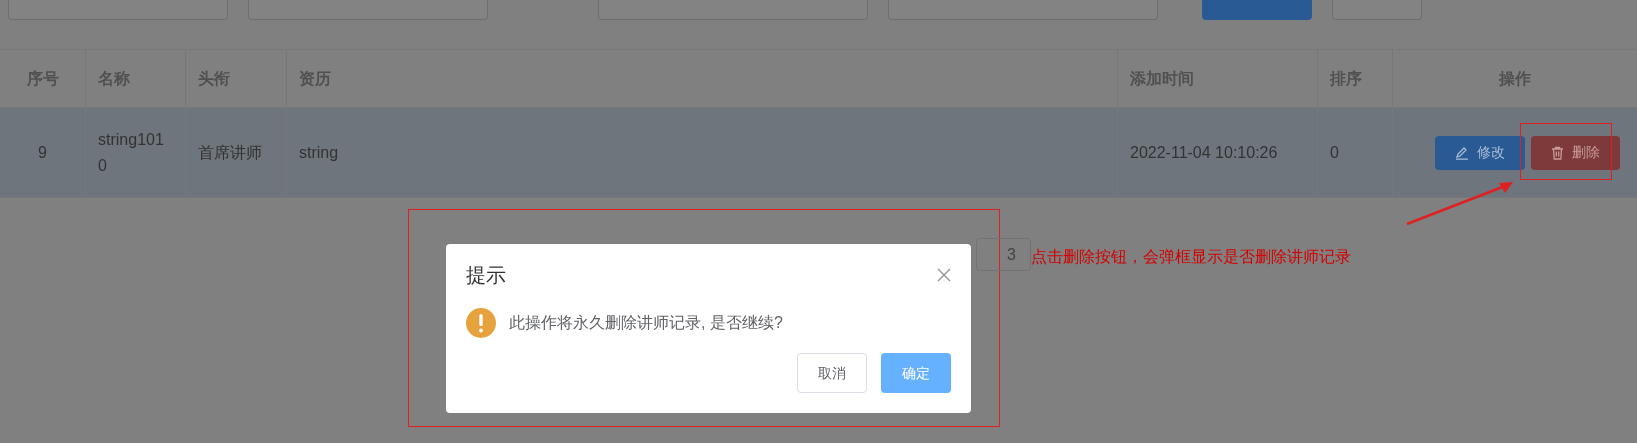 The width and height of the screenshot is (1637, 443). Describe the element at coordinates (230, 152) in the screenshot. I see `table-cell-text: 首席讲师` at that location.